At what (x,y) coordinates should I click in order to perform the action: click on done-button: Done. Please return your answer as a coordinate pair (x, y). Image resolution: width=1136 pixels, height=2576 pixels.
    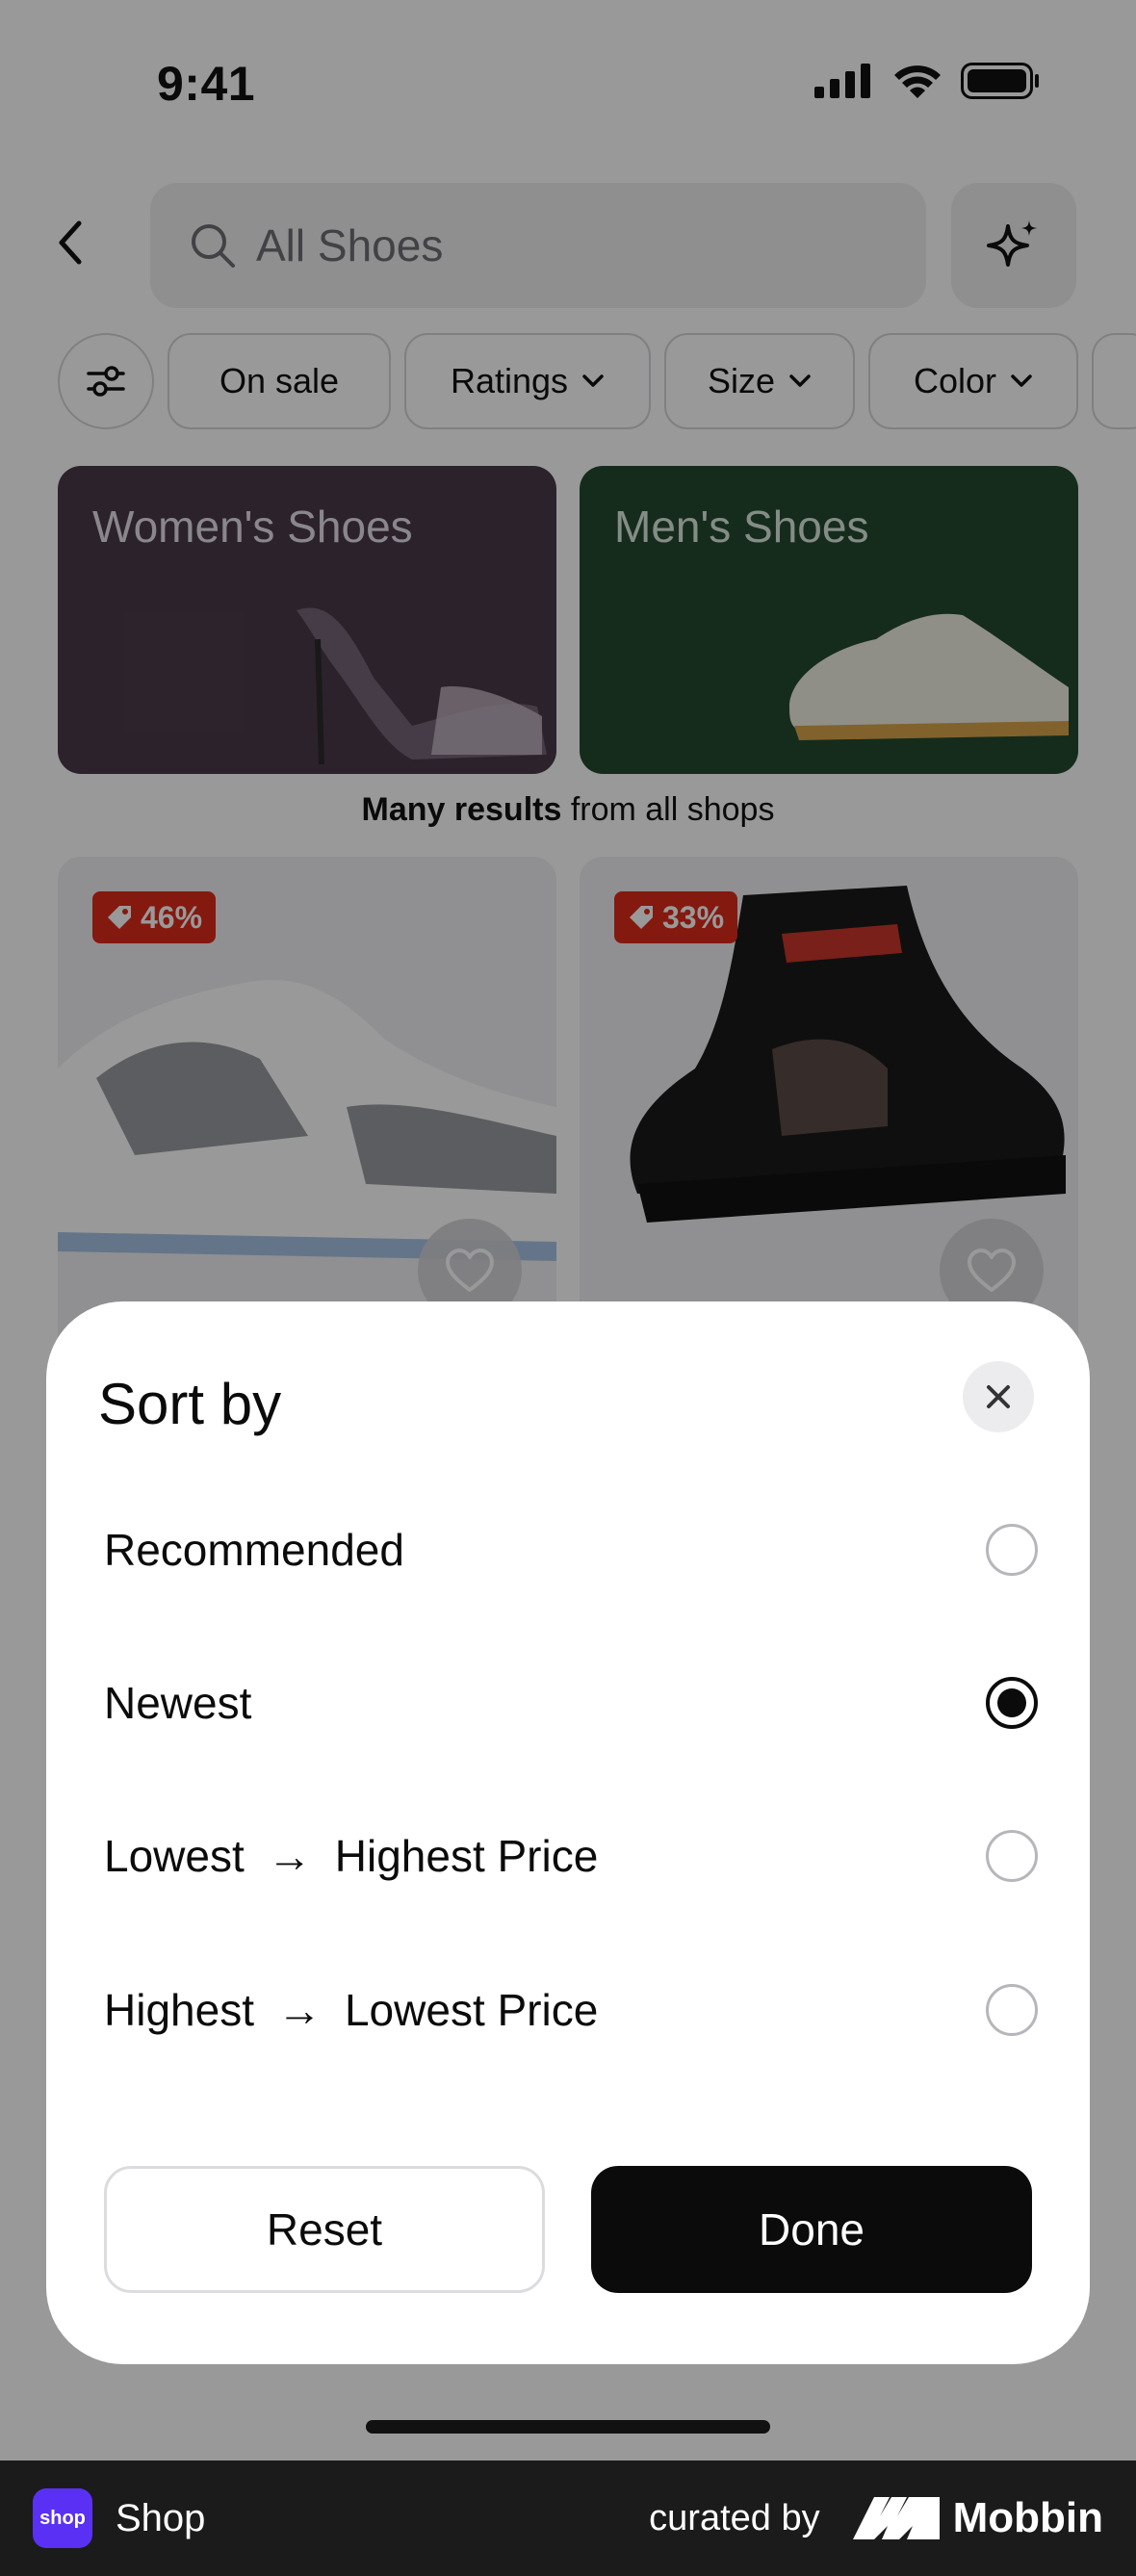
    Looking at the image, I should click on (812, 2230).